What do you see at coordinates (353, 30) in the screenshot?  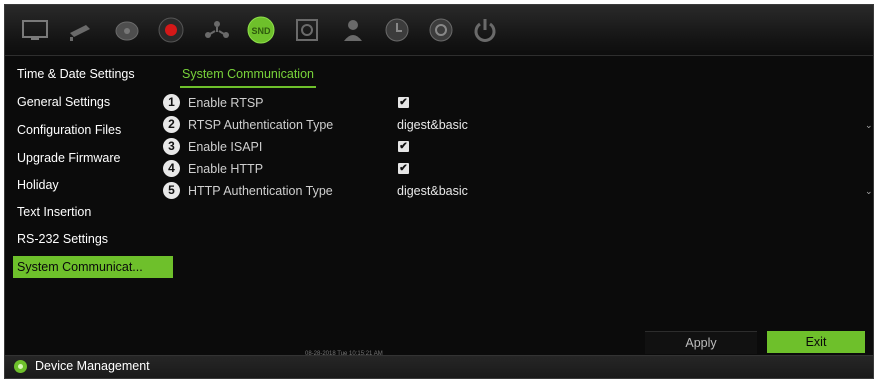 I see `user-icon` at bounding box center [353, 30].